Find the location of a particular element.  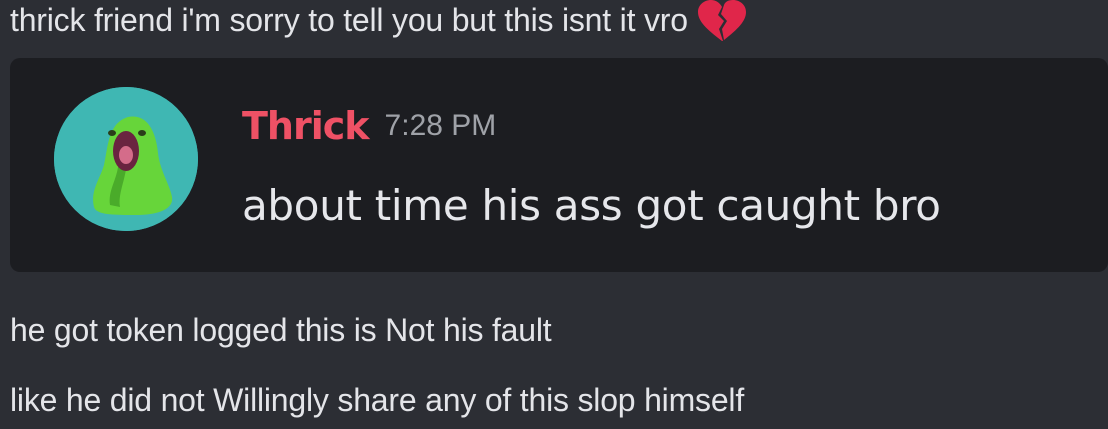

quoted-message-text: about time his ass got caught bro is located at coordinates (591, 205).